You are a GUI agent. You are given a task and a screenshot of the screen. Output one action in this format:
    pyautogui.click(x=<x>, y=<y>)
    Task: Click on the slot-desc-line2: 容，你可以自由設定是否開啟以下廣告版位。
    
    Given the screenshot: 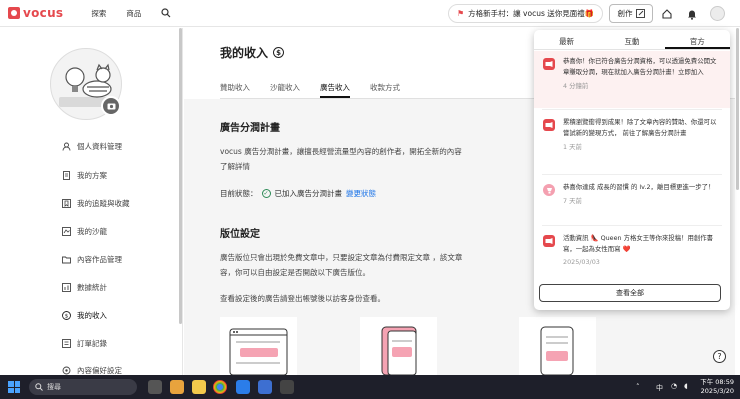 What is the action you would take?
    pyautogui.click(x=295, y=272)
    